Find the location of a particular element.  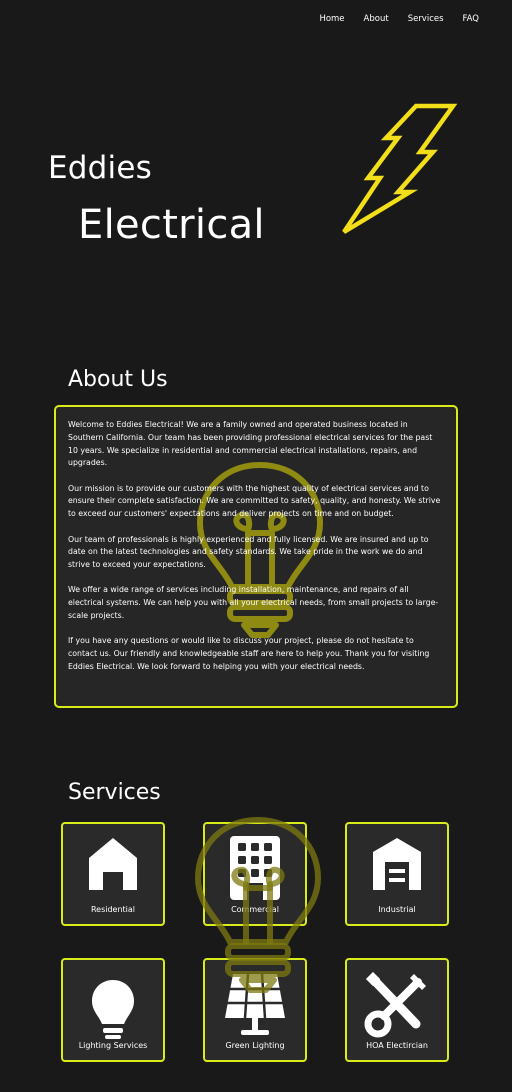

service-label: Industrial is located at coordinates (397, 909).